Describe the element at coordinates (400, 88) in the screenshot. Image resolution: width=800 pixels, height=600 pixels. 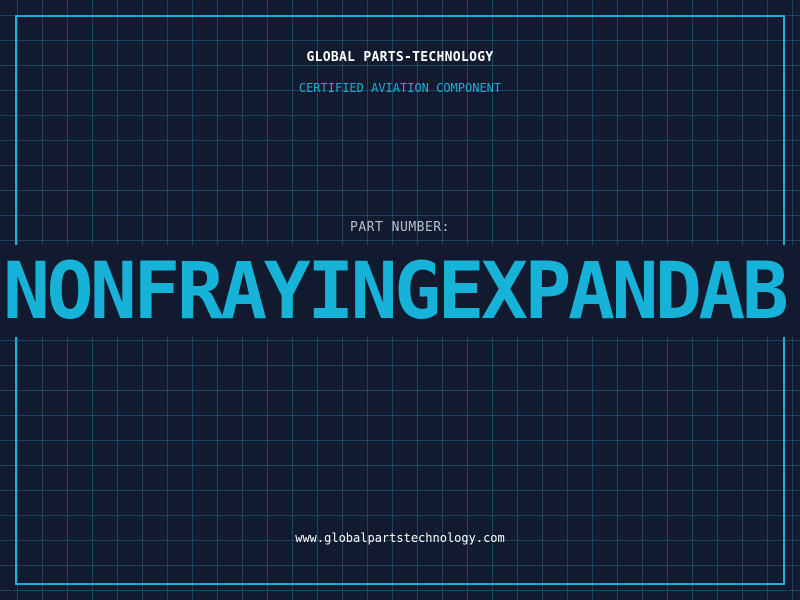
I see `certification-subtitle: CERTIFIED AVIATION COMPONENT` at that location.